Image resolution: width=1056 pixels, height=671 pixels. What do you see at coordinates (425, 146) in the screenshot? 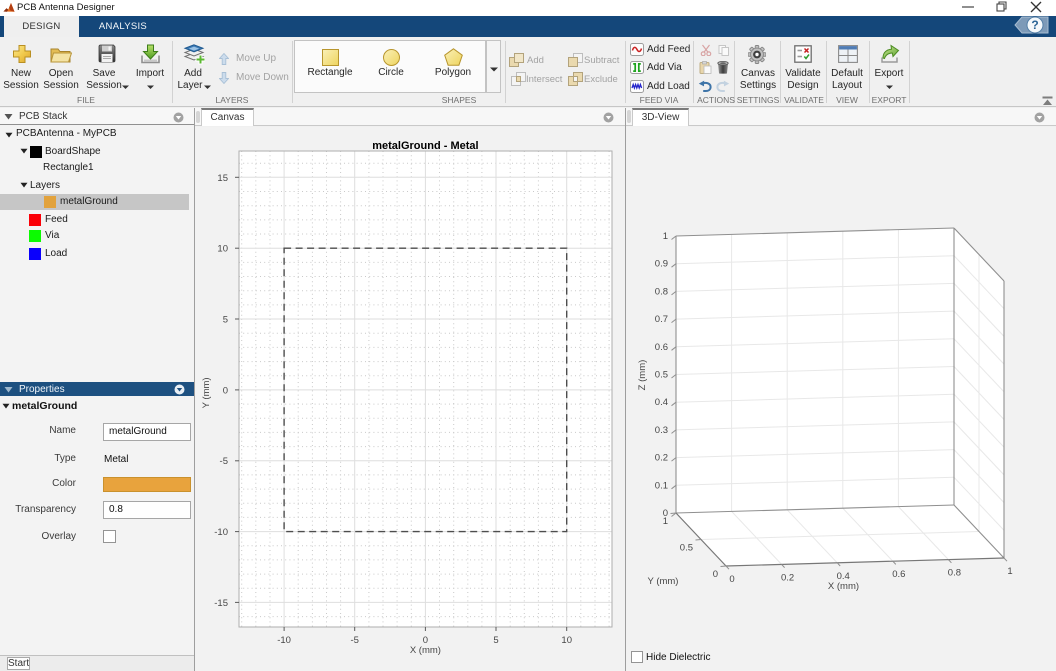
I see `svg-text: metalGround - Metal` at bounding box center [425, 146].